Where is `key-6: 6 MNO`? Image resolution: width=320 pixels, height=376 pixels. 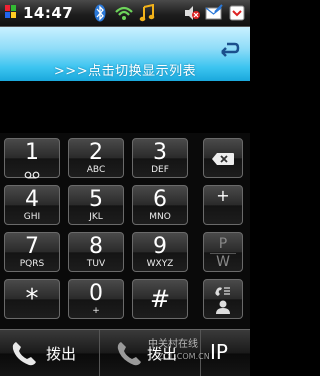 key-6: 6 MNO is located at coordinates (160, 205).